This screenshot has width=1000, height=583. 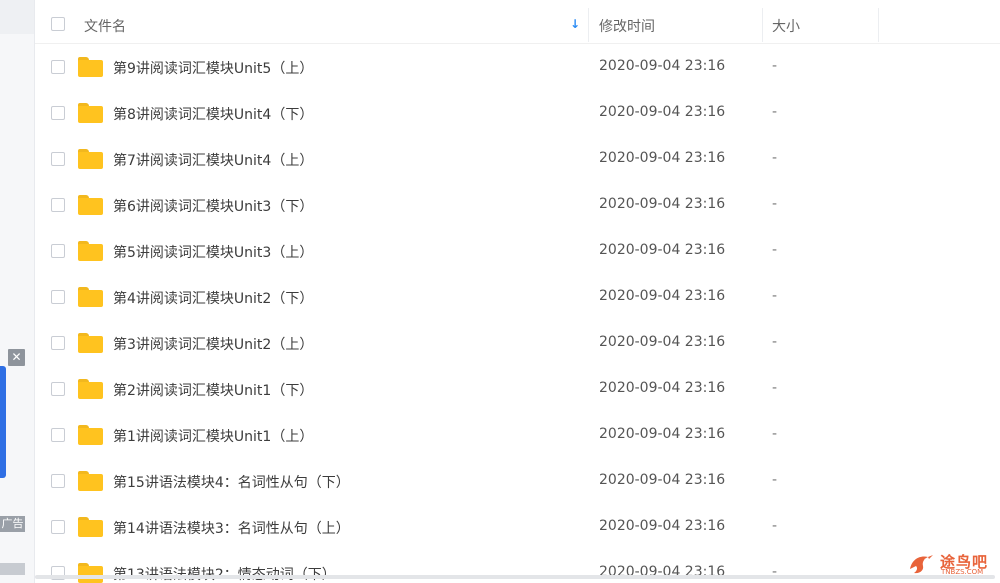 I want to click on file-name: 第6讲阅读词汇模块Unit3（下）, so click(x=213, y=206).